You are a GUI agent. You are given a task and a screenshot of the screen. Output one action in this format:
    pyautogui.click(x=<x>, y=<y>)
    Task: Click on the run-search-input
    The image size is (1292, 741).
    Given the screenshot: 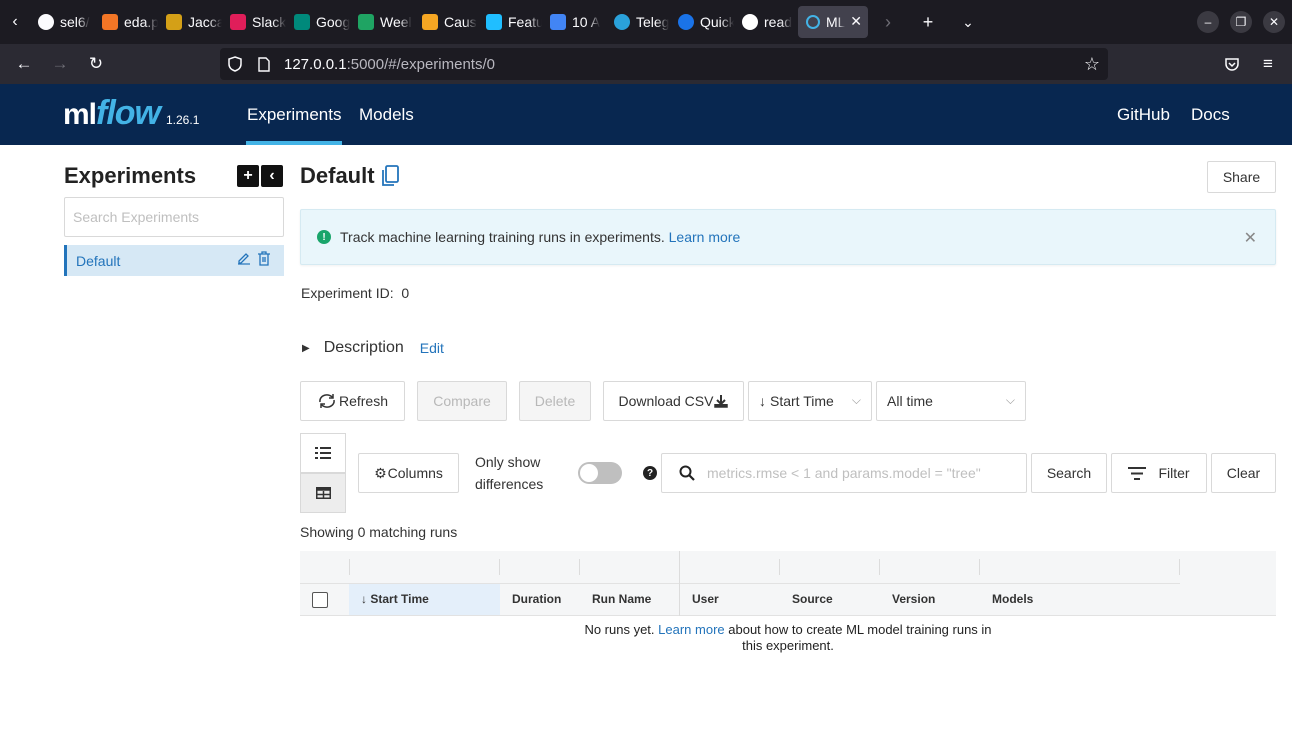 What is the action you would take?
    pyautogui.click(x=857, y=473)
    